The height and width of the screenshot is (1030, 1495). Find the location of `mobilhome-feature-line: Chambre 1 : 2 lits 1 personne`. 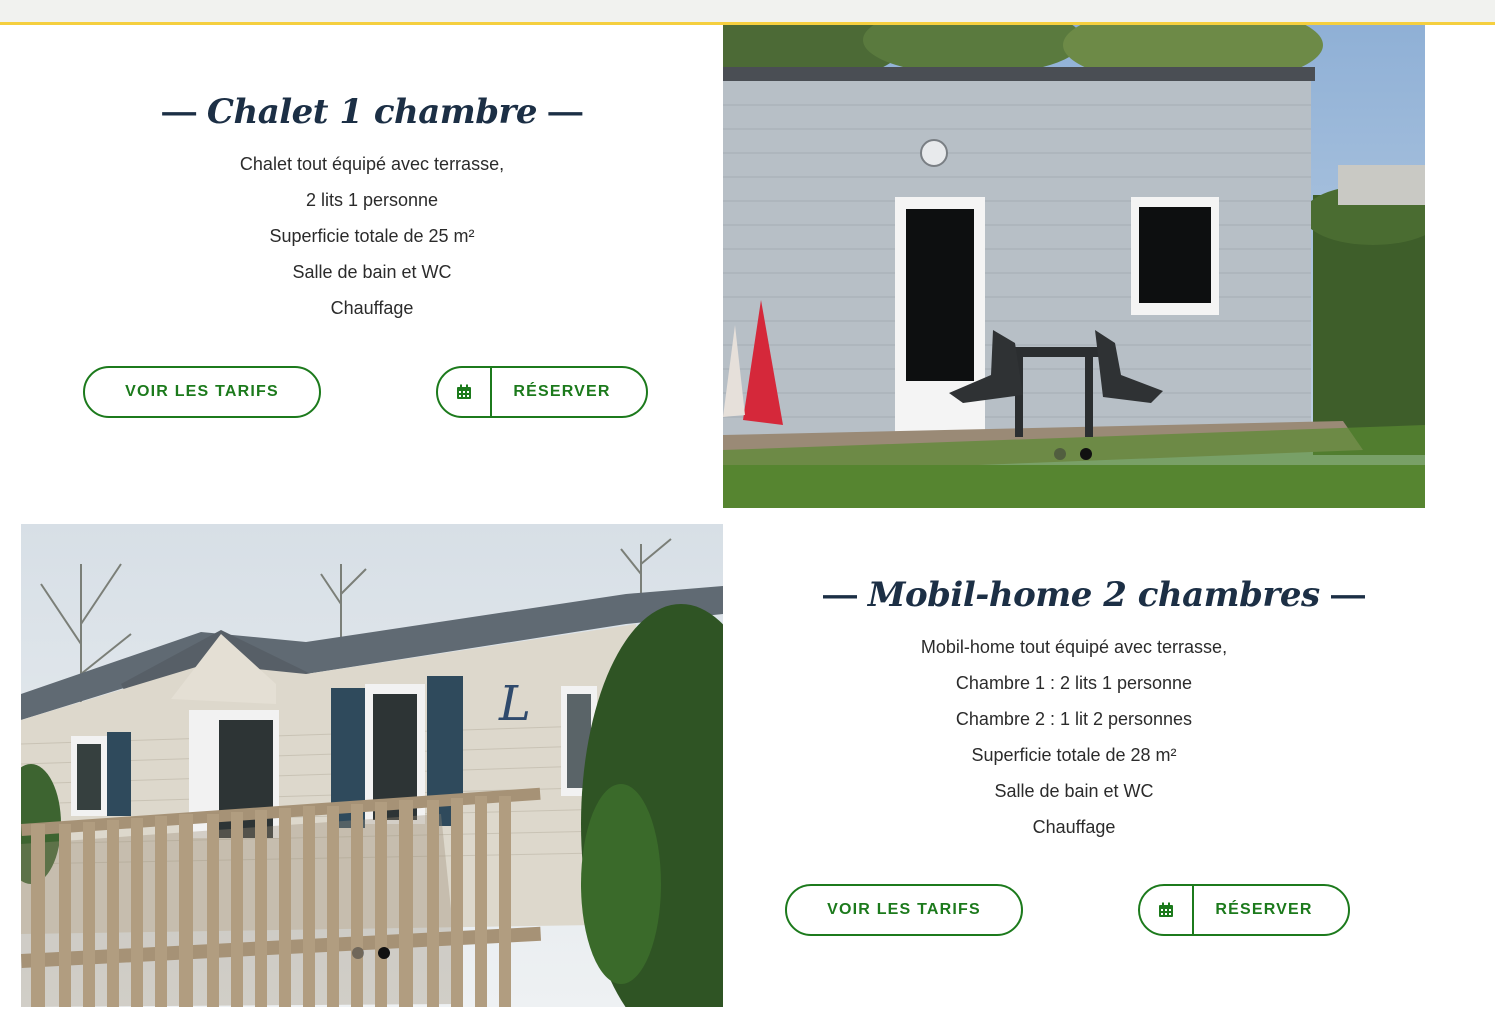

mobilhome-feature-line: Chambre 1 : 2 lits 1 personne is located at coordinates (1074, 683).